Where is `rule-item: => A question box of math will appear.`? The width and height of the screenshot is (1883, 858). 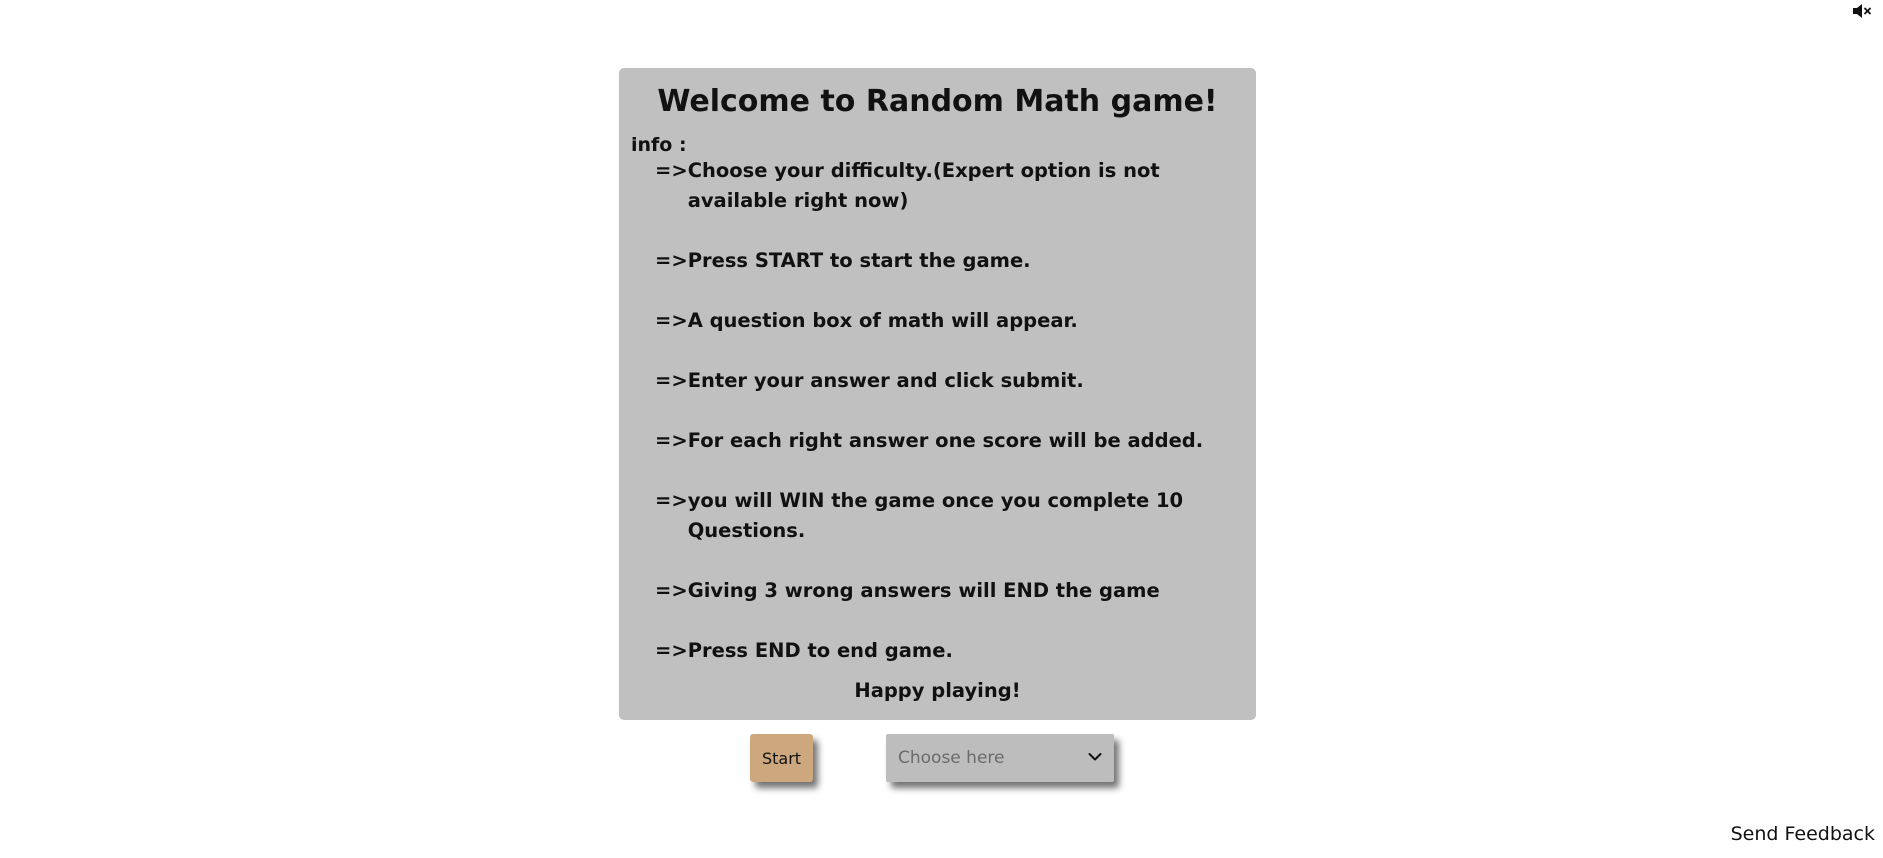 rule-item: => A question box of math will appear. is located at coordinates (935, 321).